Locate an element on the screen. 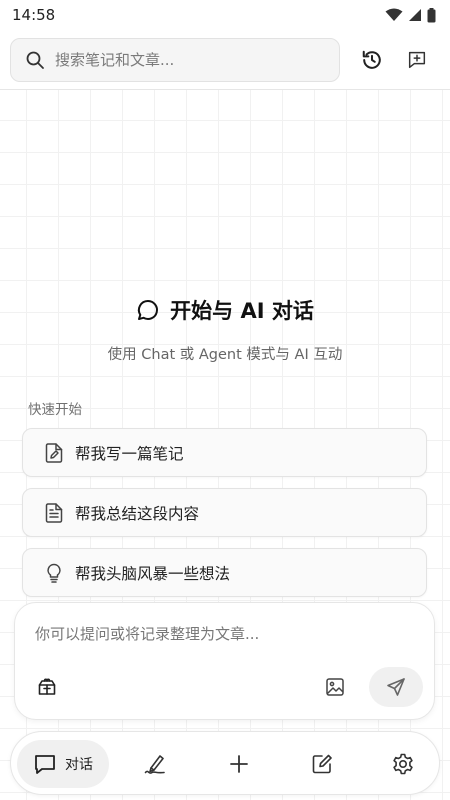 The width and height of the screenshot is (450, 800). status-icons is located at coordinates (410, 15).